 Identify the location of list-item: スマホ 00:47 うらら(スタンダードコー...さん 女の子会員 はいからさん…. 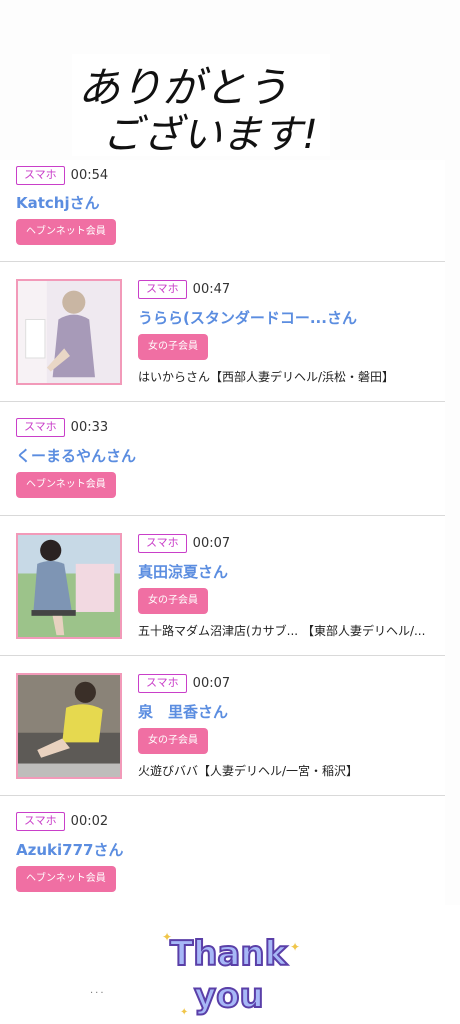
(222, 332).